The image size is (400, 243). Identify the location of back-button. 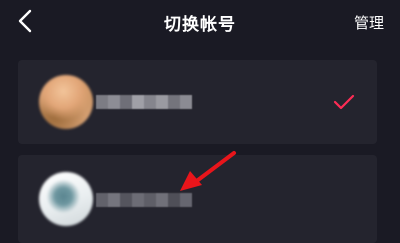
(26, 21).